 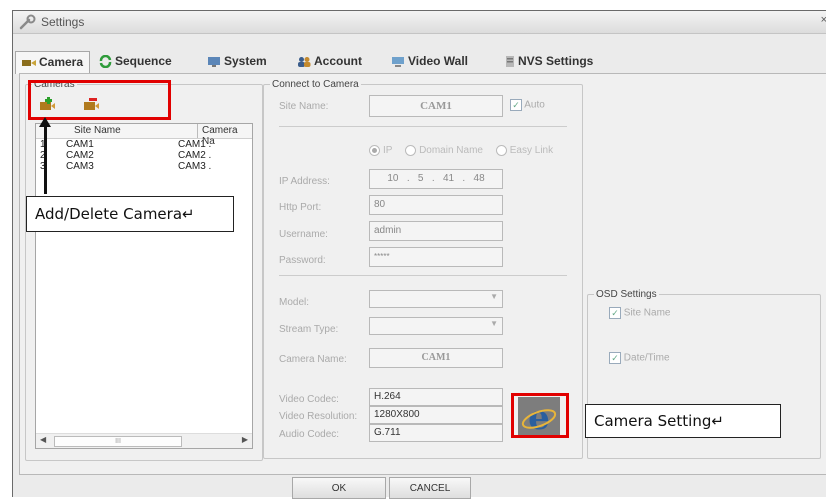 What do you see at coordinates (647, 313) in the screenshot?
I see `osd-site-name-label: Site Name` at bounding box center [647, 313].